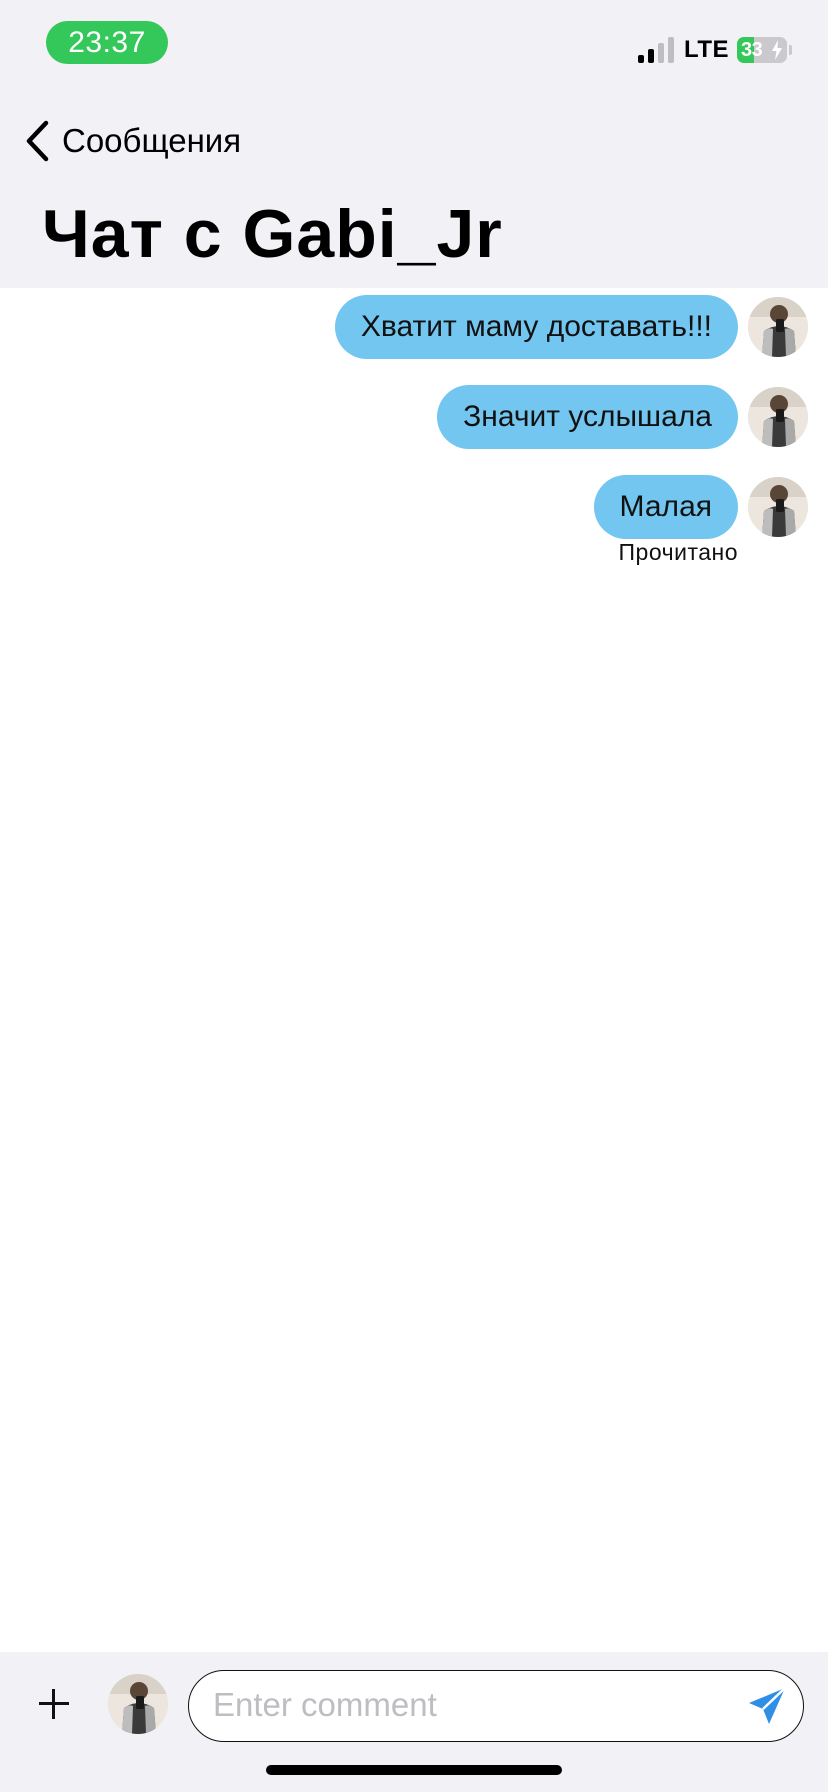 Image resolution: width=828 pixels, height=1792 pixels. What do you see at coordinates (152, 140) in the screenshot?
I see `back-label: Сообщения` at bounding box center [152, 140].